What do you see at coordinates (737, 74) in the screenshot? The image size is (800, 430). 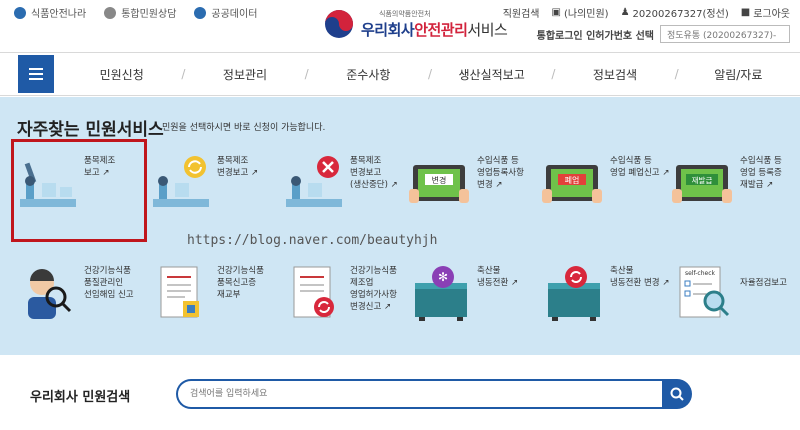 I see `nav-item-notice: 알림/자료` at bounding box center [737, 74].